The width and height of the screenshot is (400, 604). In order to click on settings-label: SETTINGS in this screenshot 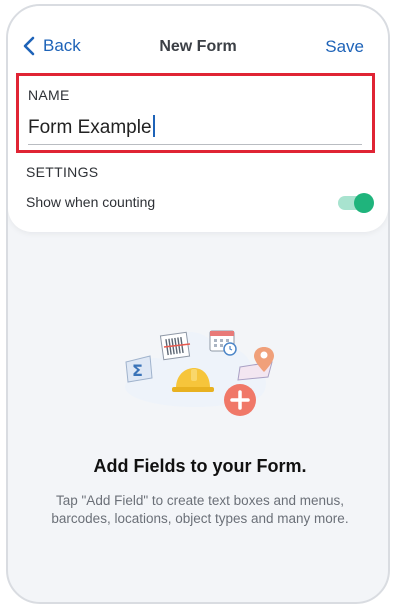, I will do `click(62, 172)`.